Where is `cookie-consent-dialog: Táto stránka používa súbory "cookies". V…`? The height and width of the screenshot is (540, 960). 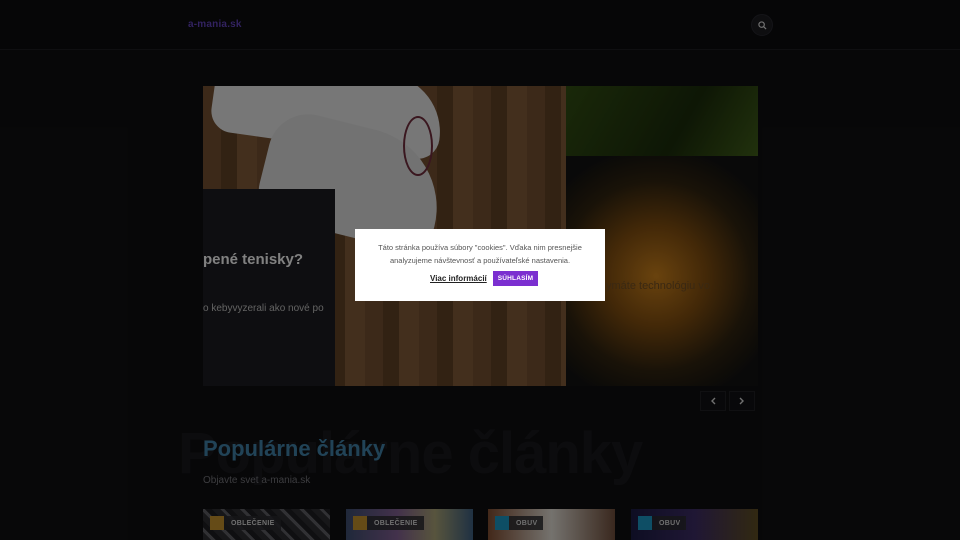 cookie-consent-dialog: Táto stránka používa súbory "cookies". V… is located at coordinates (480, 265).